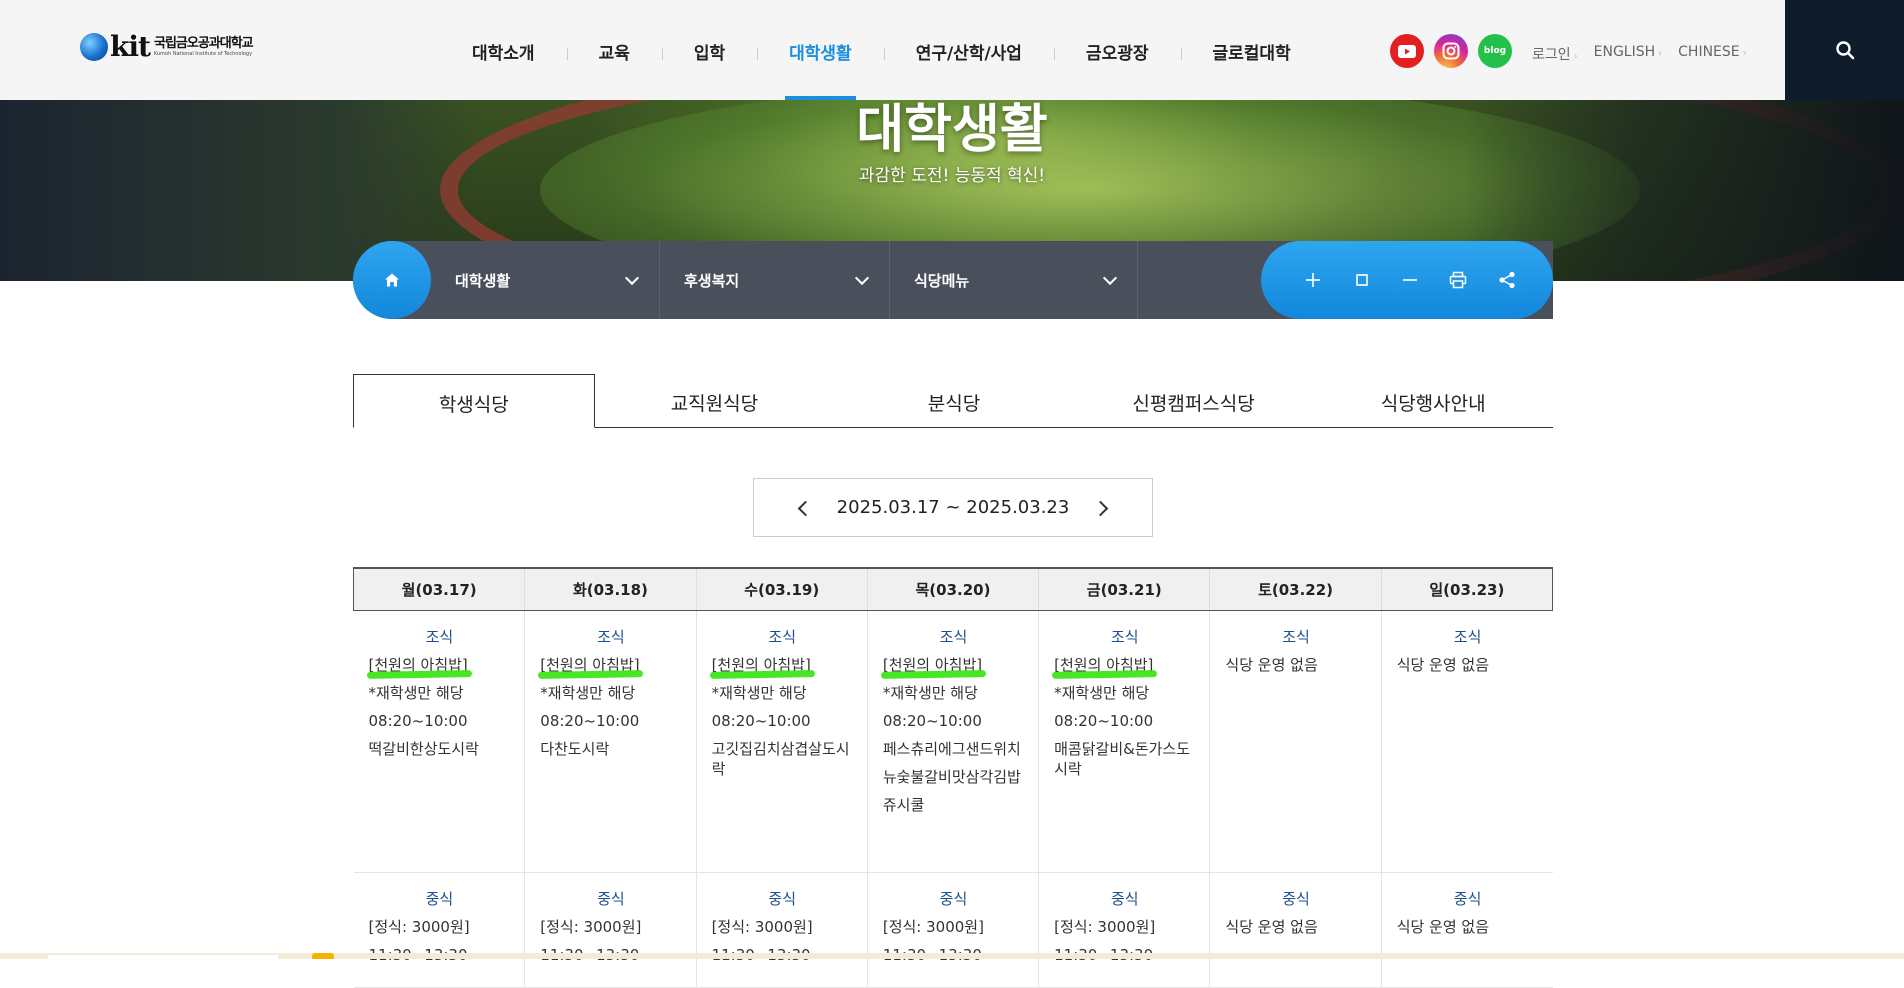 The width and height of the screenshot is (1904, 988). I want to click on plus-icon, so click(1313, 280).